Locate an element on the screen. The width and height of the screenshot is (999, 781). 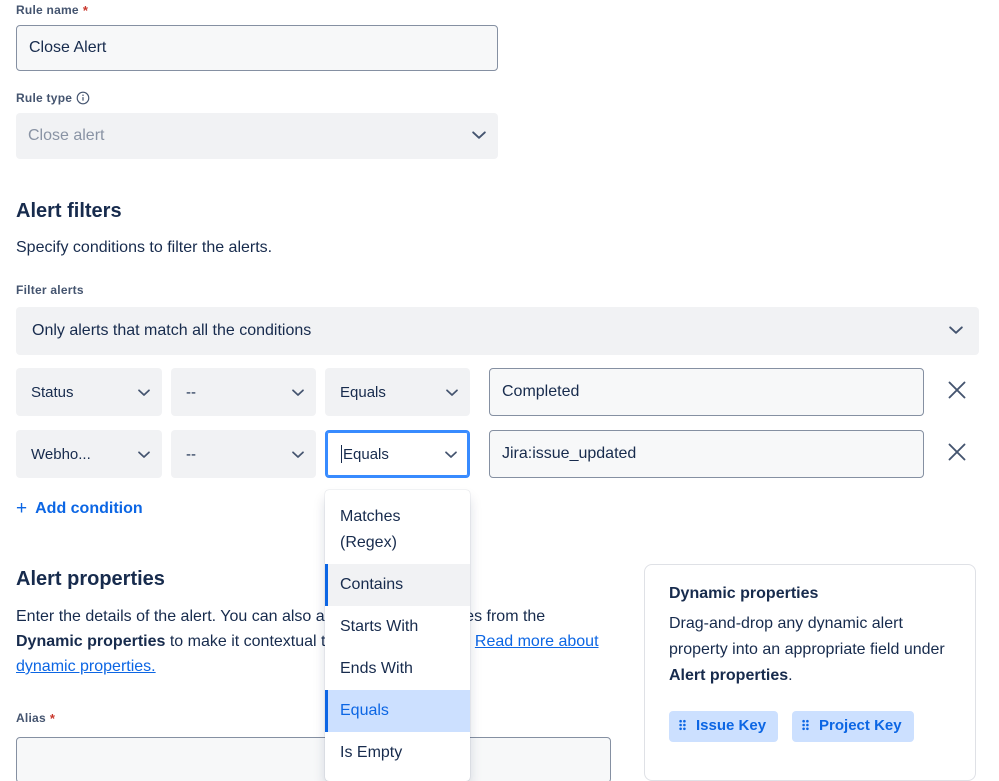
condition-value-input: Completed is located at coordinates (706, 392).